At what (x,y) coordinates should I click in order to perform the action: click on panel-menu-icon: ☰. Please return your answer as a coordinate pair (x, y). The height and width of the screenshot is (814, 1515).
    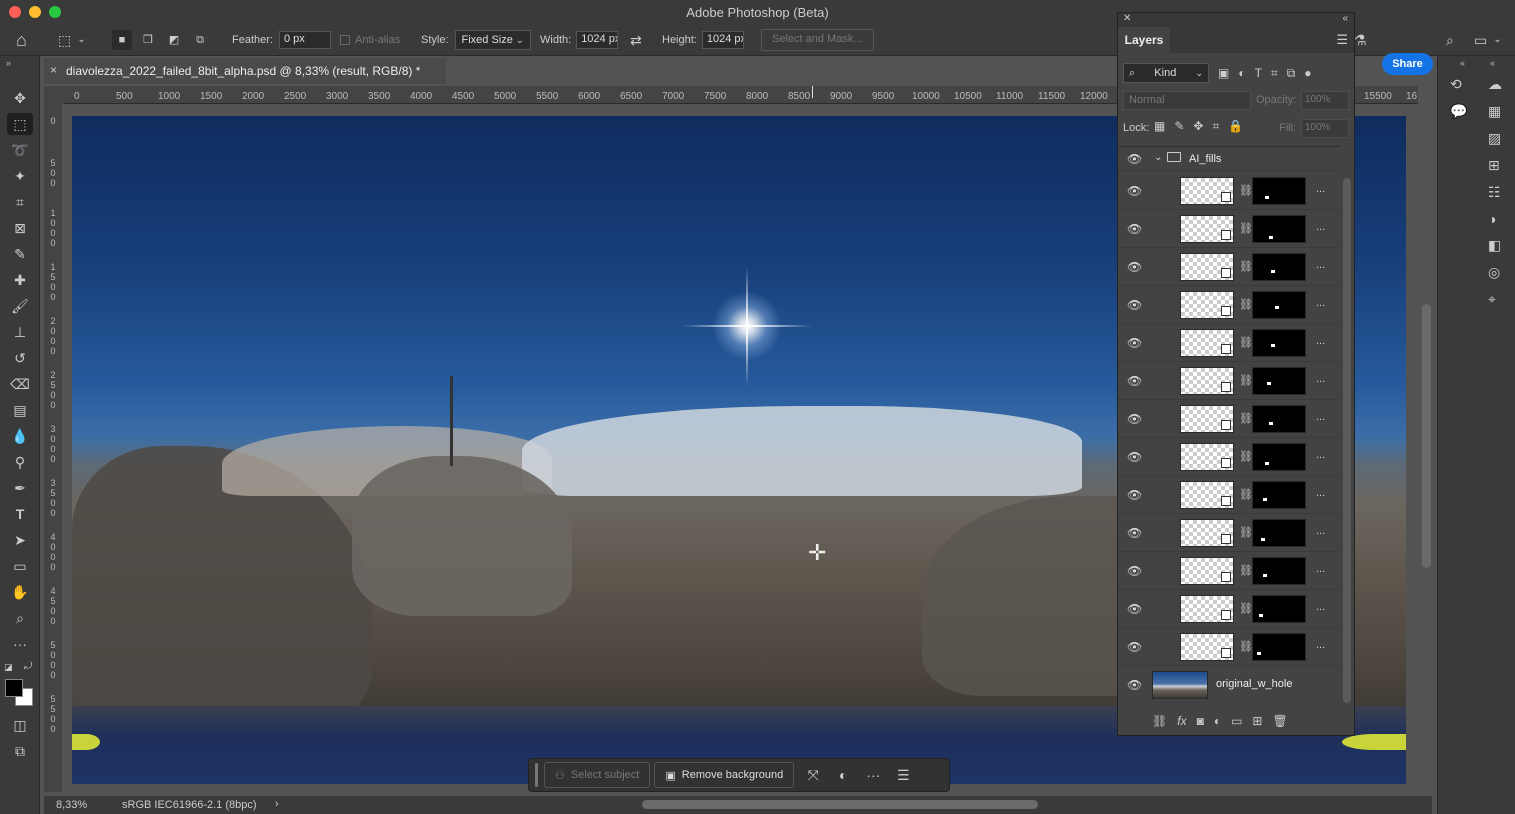
    Looking at the image, I should click on (1342, 40).